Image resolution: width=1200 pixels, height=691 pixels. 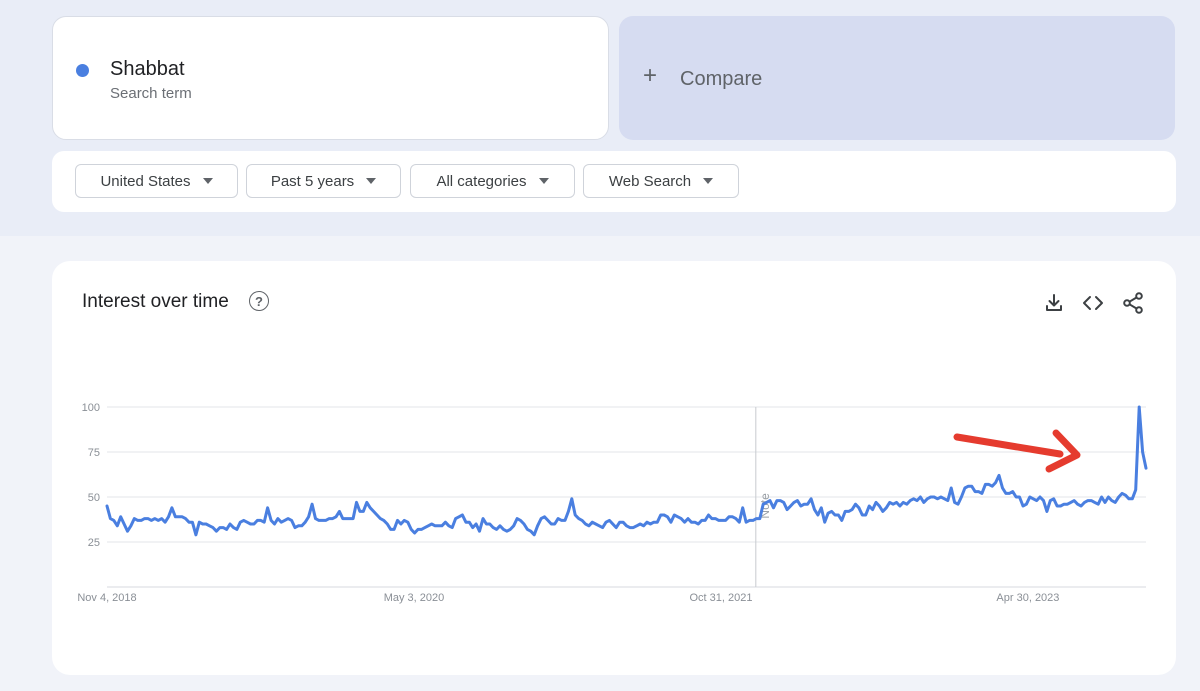 What do you see at coordinates (147, 69) in the screenshot?
I see `search-term-name: Shabbat` at bounding box center [147, 69].